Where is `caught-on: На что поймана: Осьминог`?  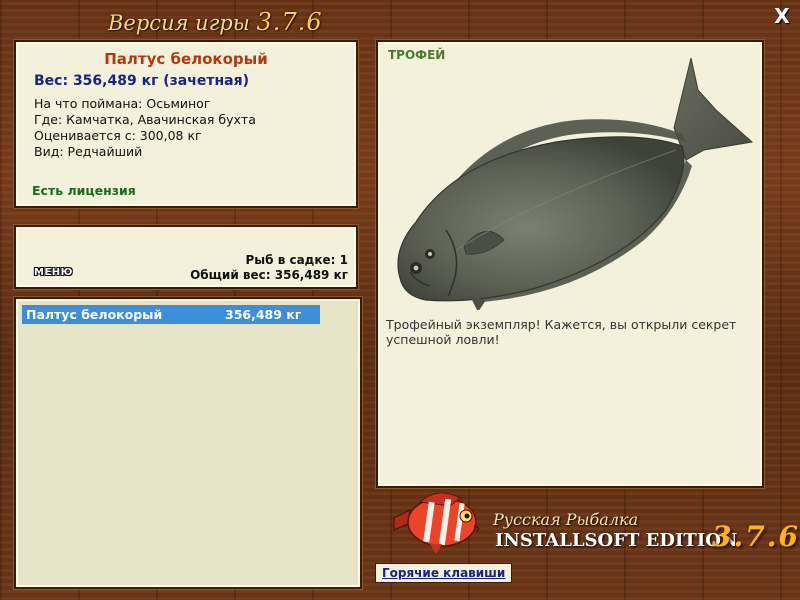 caught-on: На что поймана: Осьминог is located at coordinates (122, 103).